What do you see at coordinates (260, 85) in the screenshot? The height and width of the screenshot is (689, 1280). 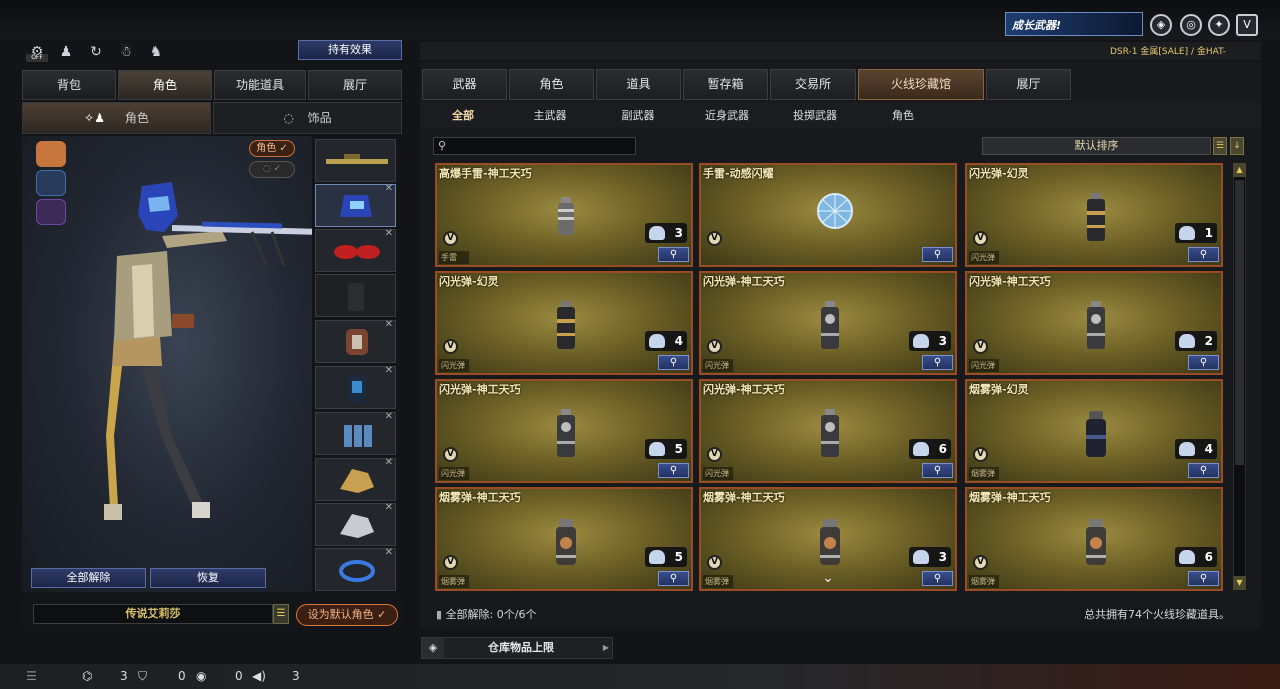 I see `tab-functional-items: 功能道具` at bounding box center [260, 85].